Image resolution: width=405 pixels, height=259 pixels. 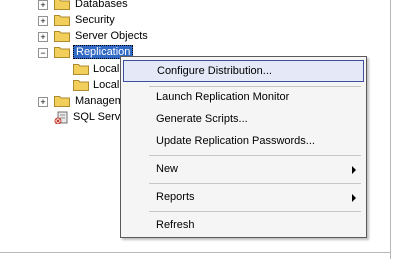 What do you see at coordinates (101, 5) in the screenshot?
I see `tree-item-label: Databases` at bounding box center [101, 5].